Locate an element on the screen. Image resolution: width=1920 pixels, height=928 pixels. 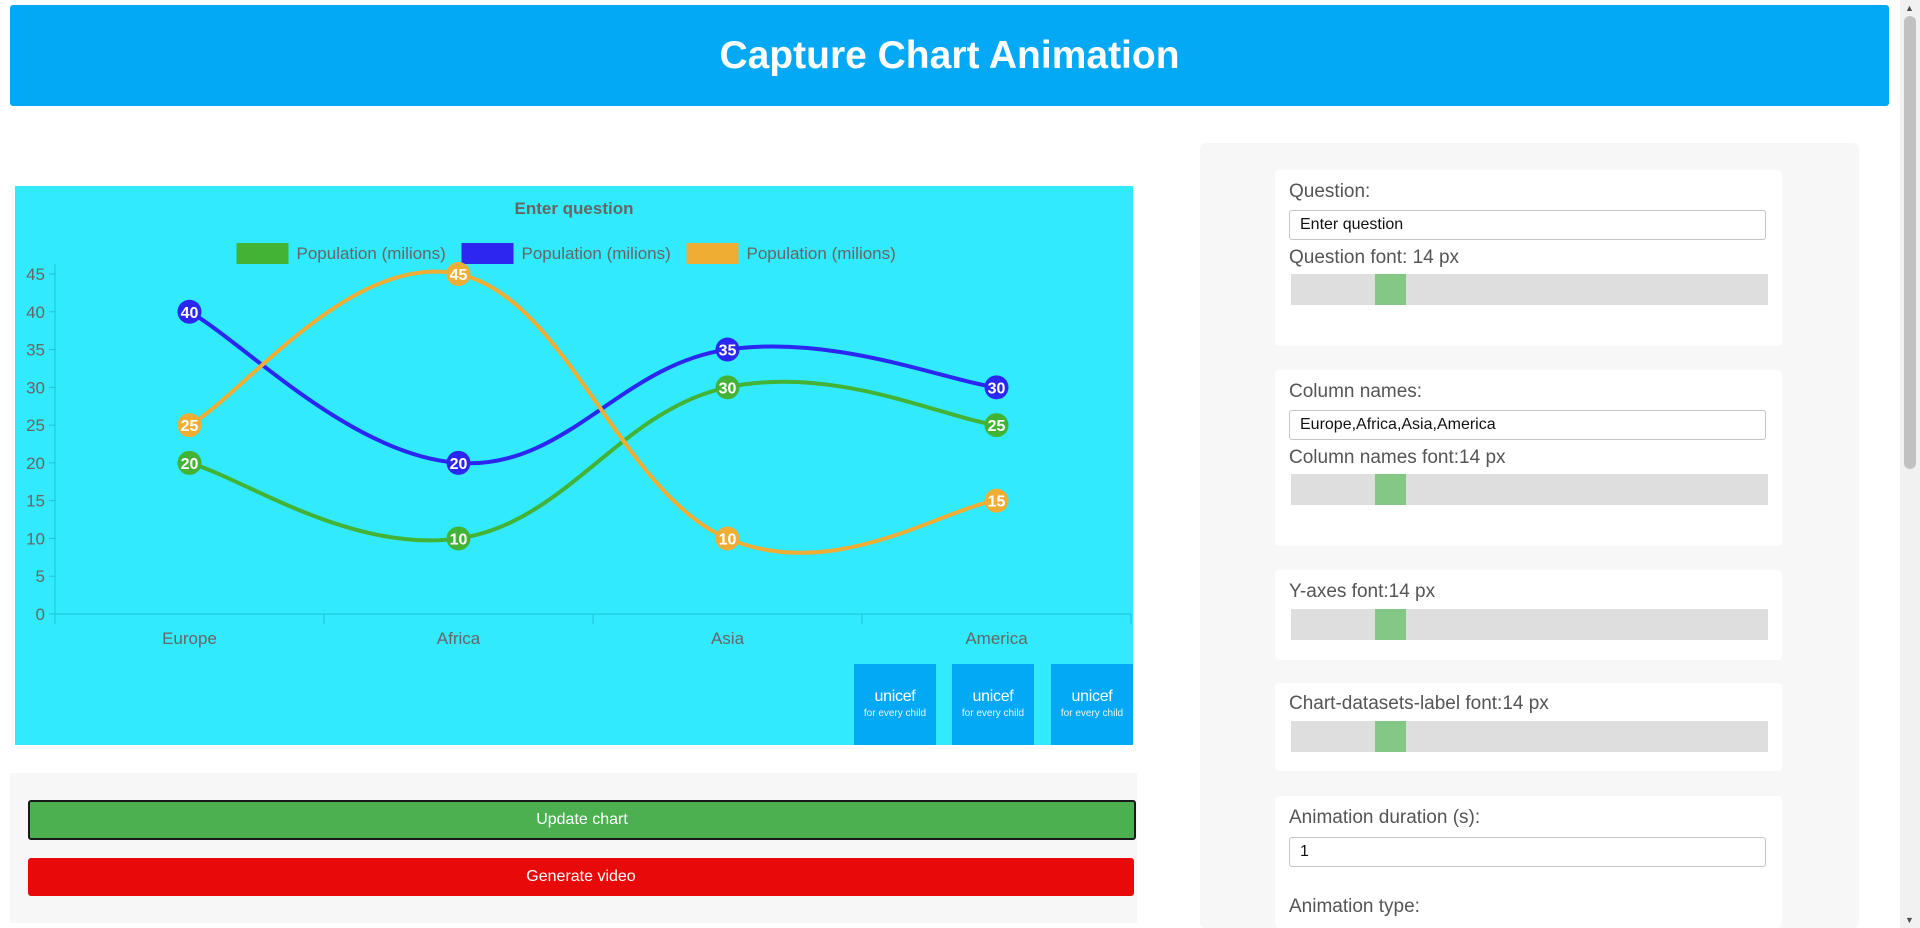
y-tick-label: 25 is located at coordinates (35, 425).